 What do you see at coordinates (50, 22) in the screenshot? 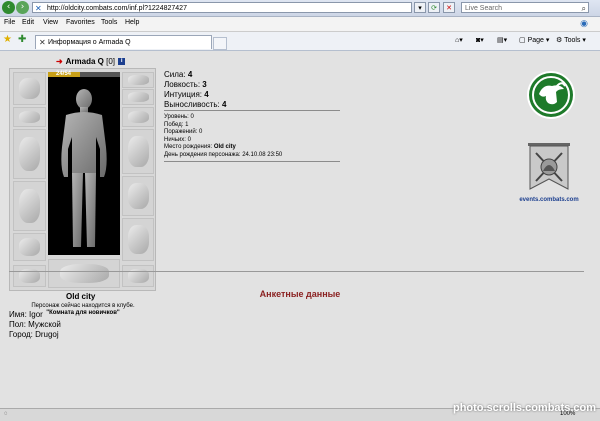
I see `menu-view: View` at bounding box center [50, 22].